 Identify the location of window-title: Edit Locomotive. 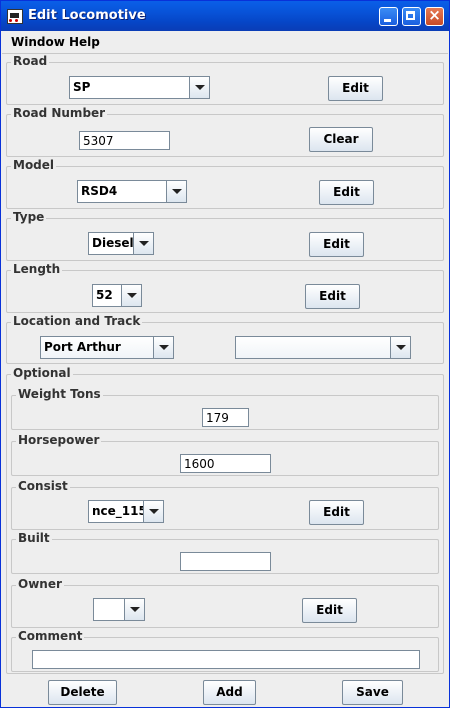
(87, 15).